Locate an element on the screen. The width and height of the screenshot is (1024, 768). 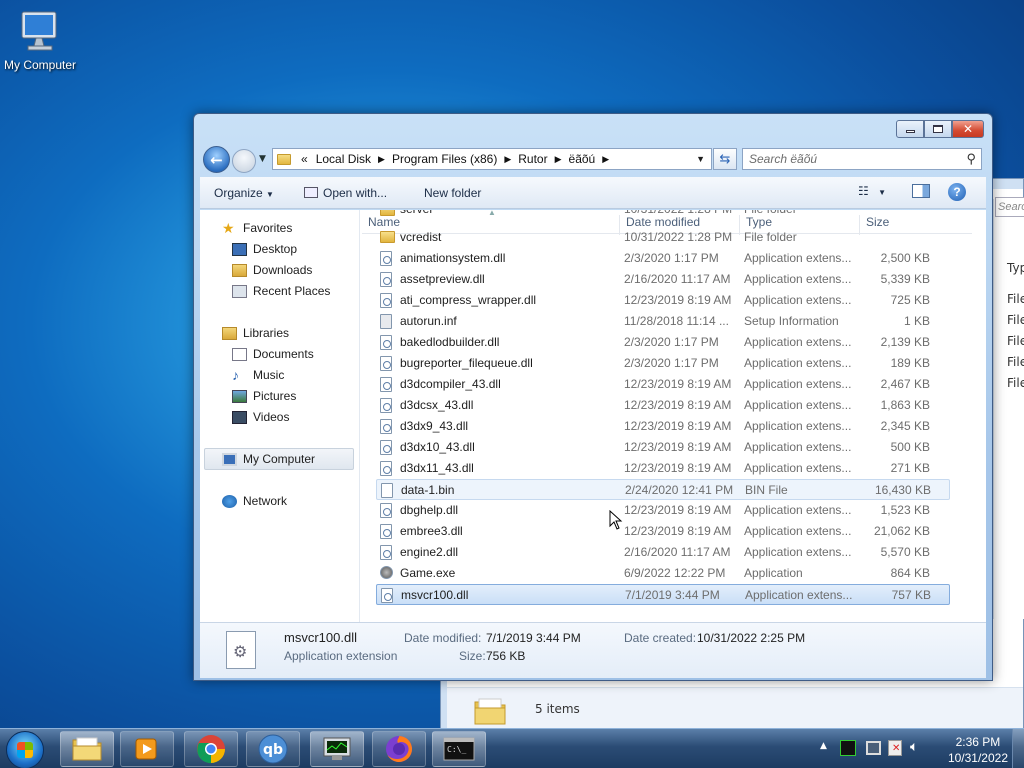
videos-icon is located at coordinates (239, 417).